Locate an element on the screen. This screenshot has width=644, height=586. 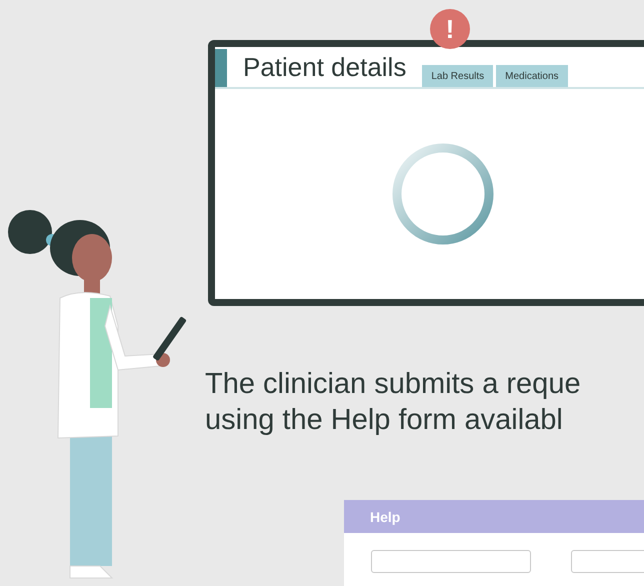
alert-badge: ! is located at coordinates (450, 29).